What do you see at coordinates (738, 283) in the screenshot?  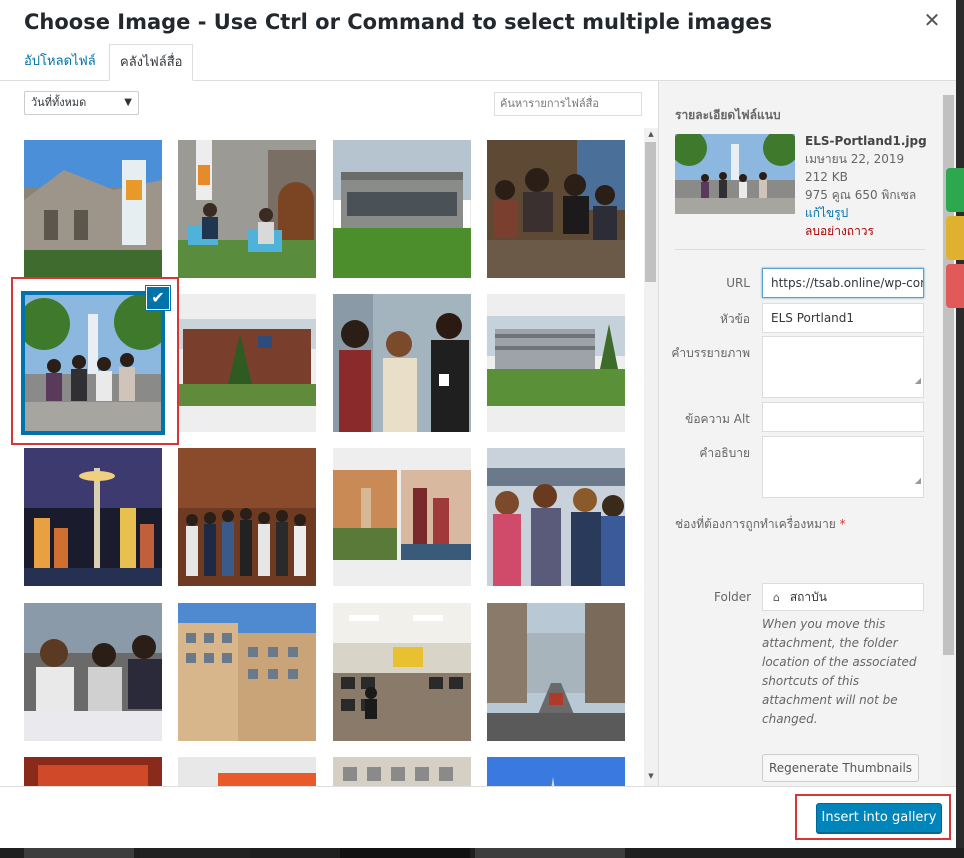 I see `url-label: URL` at bounding box center [738, 283].